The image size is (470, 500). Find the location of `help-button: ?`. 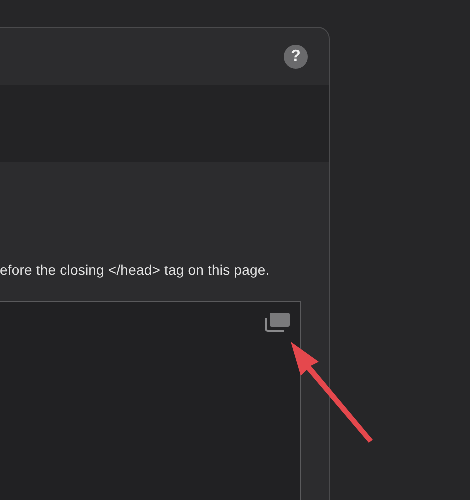

help-button: ? is located at coordinates (296, 56).